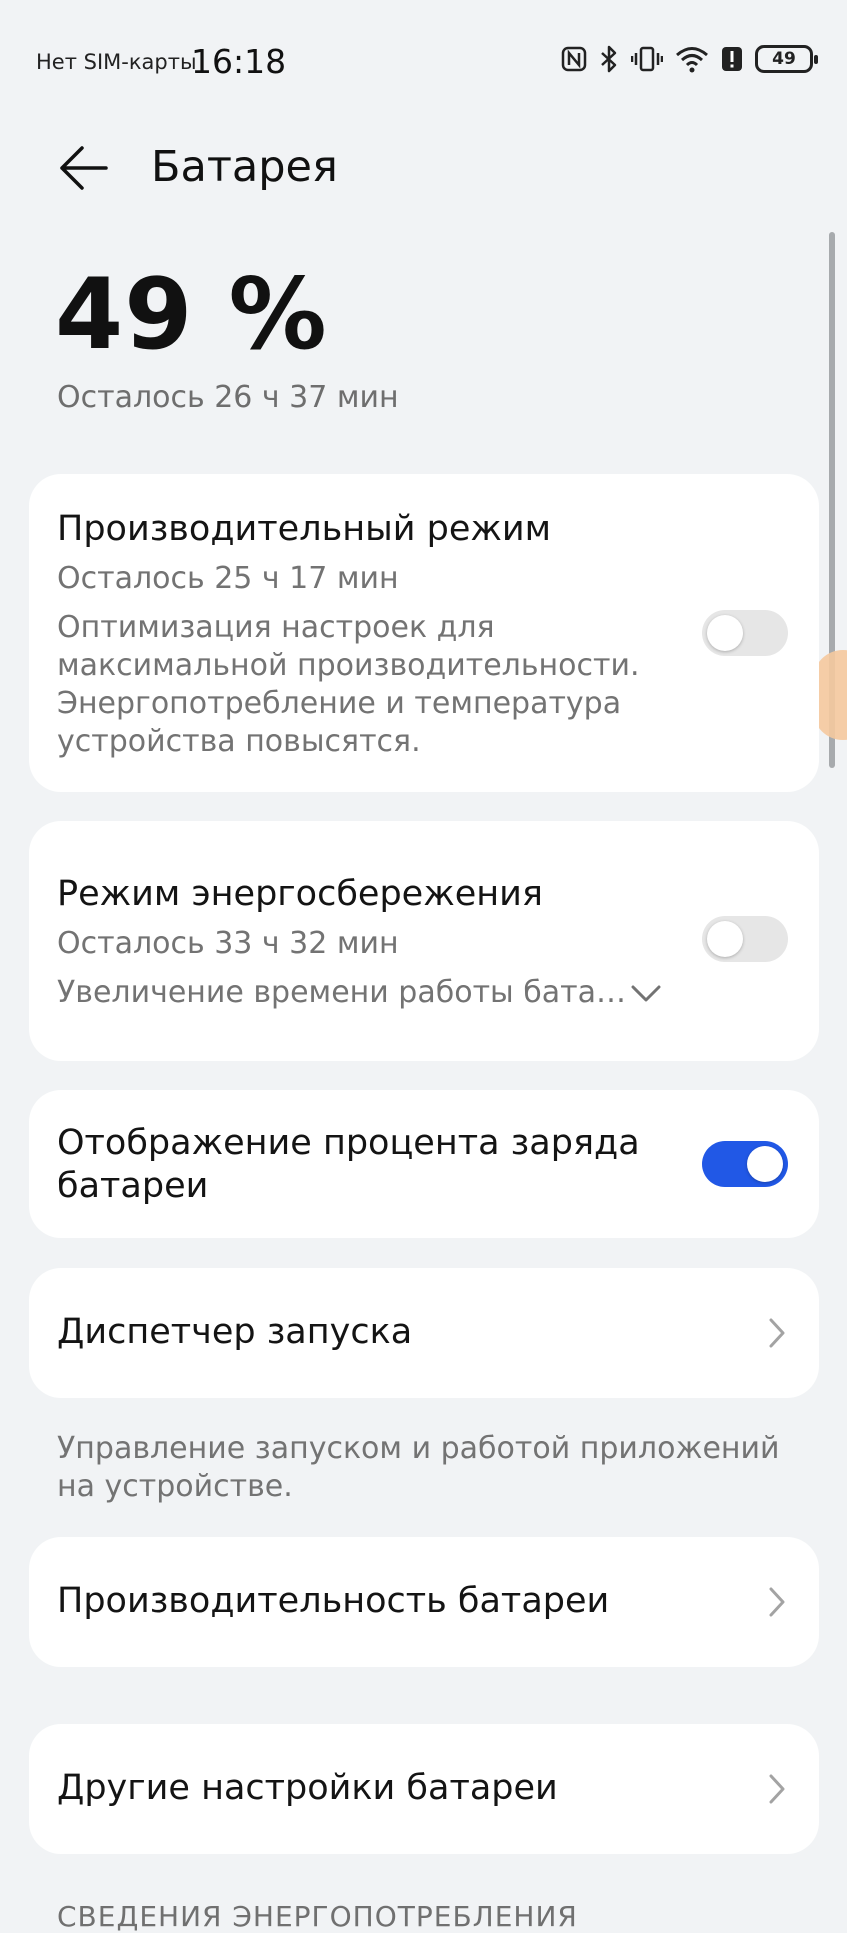 Image resolution: width=847 pixels, height=1933 pixels. I want to click on launch-manager-note-line: Управление запуском и работой приложений, so click(418, 1448).